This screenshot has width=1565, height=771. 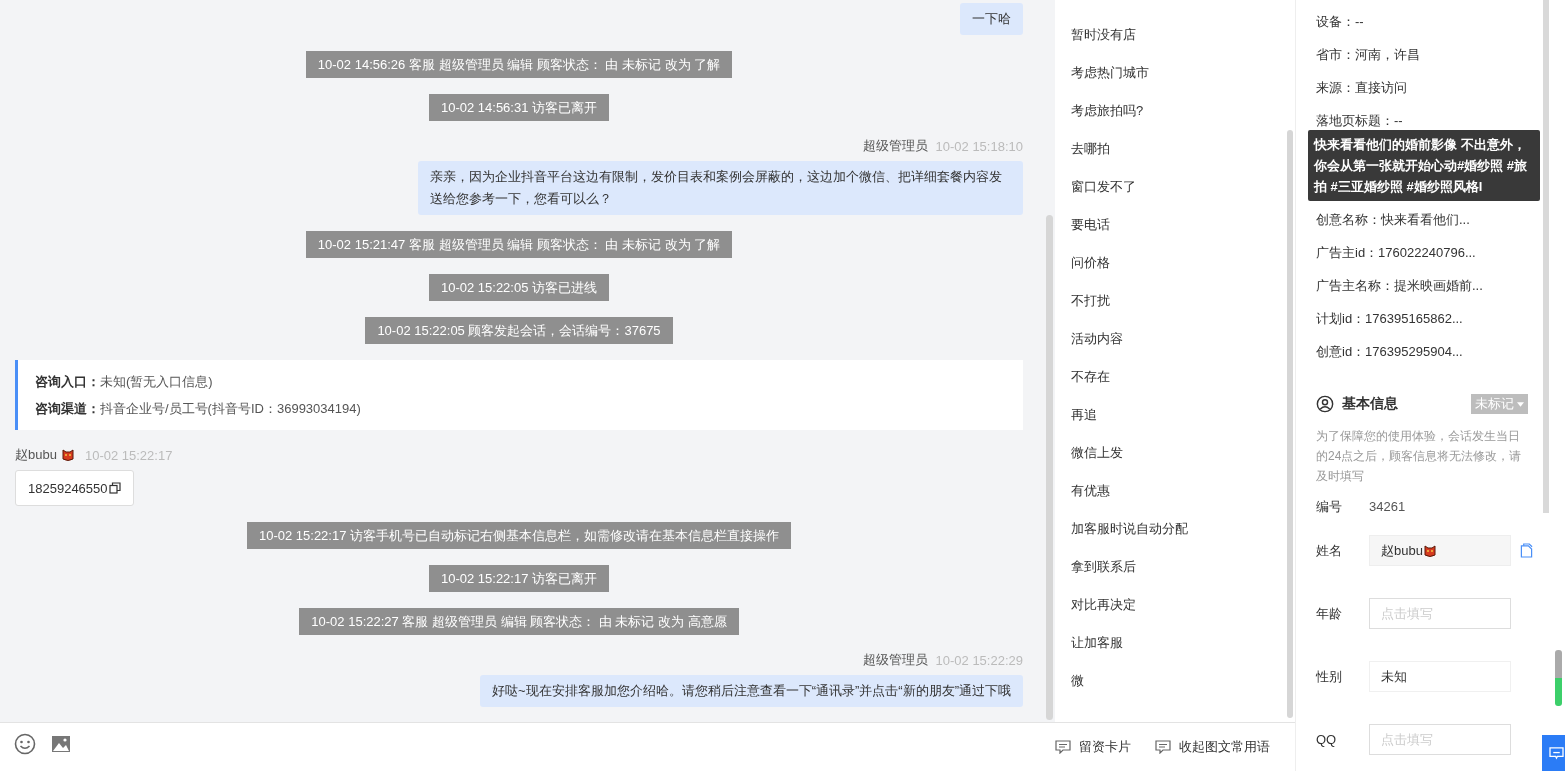 I want to click on phrase-item: 不存在, so click(x=1175, y=377).